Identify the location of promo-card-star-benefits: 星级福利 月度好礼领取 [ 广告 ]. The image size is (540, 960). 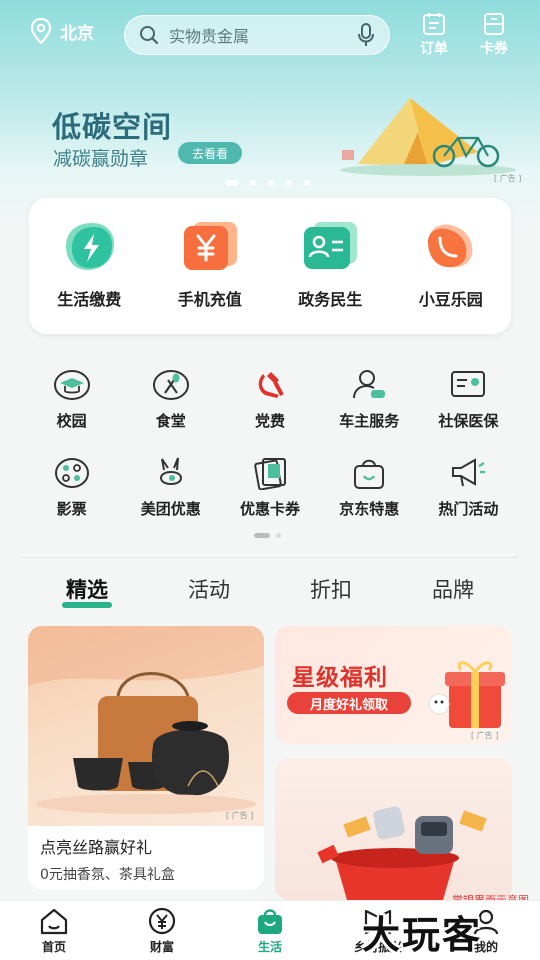
(393, 685).